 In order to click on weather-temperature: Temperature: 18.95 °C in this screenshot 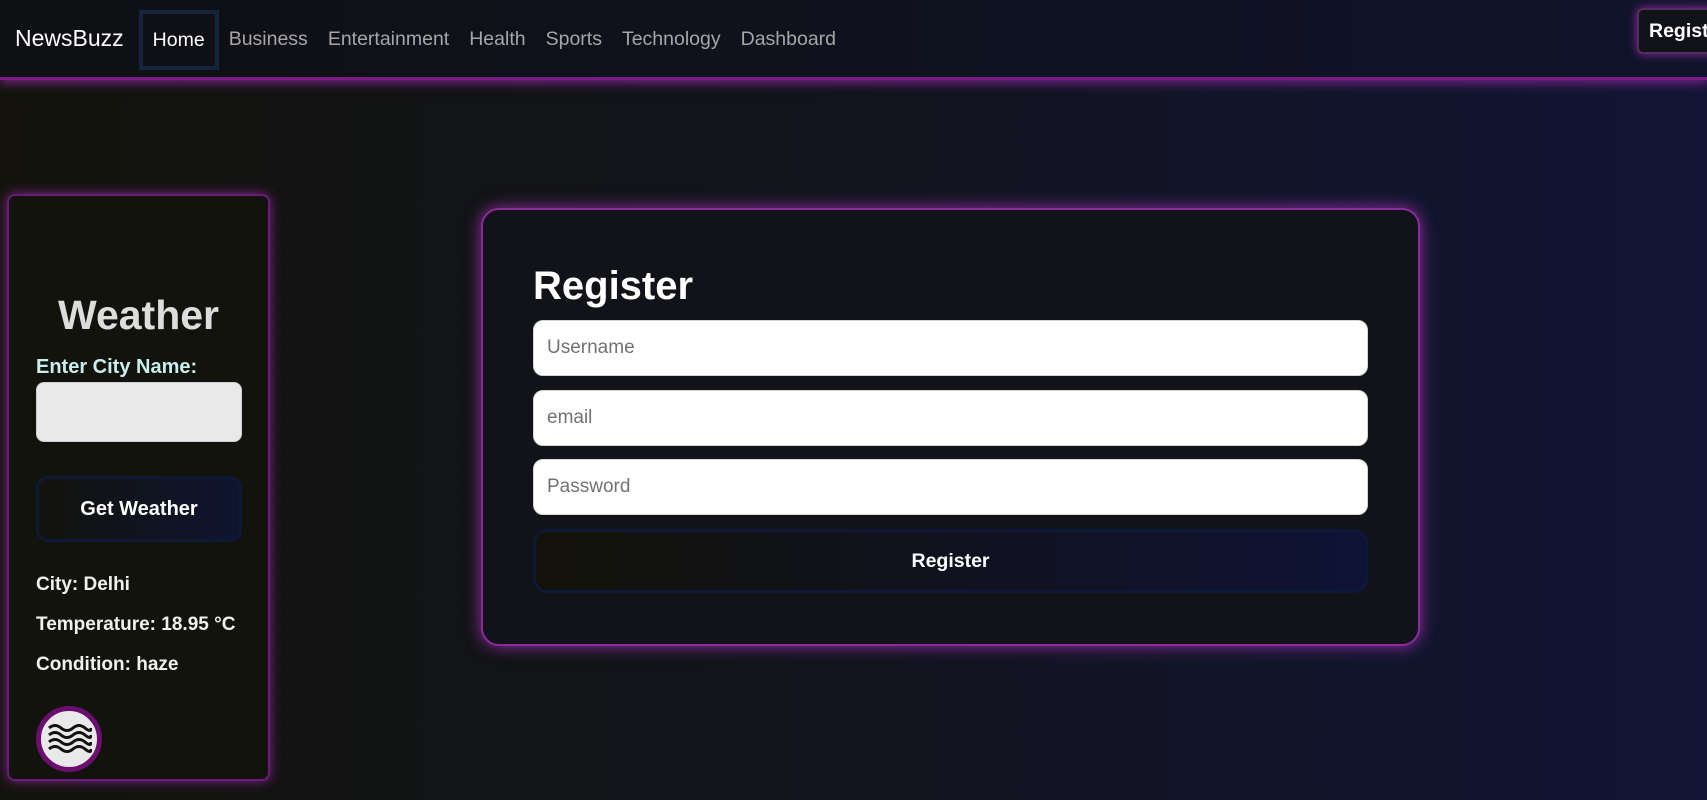, I will do `click(136, 624)`.